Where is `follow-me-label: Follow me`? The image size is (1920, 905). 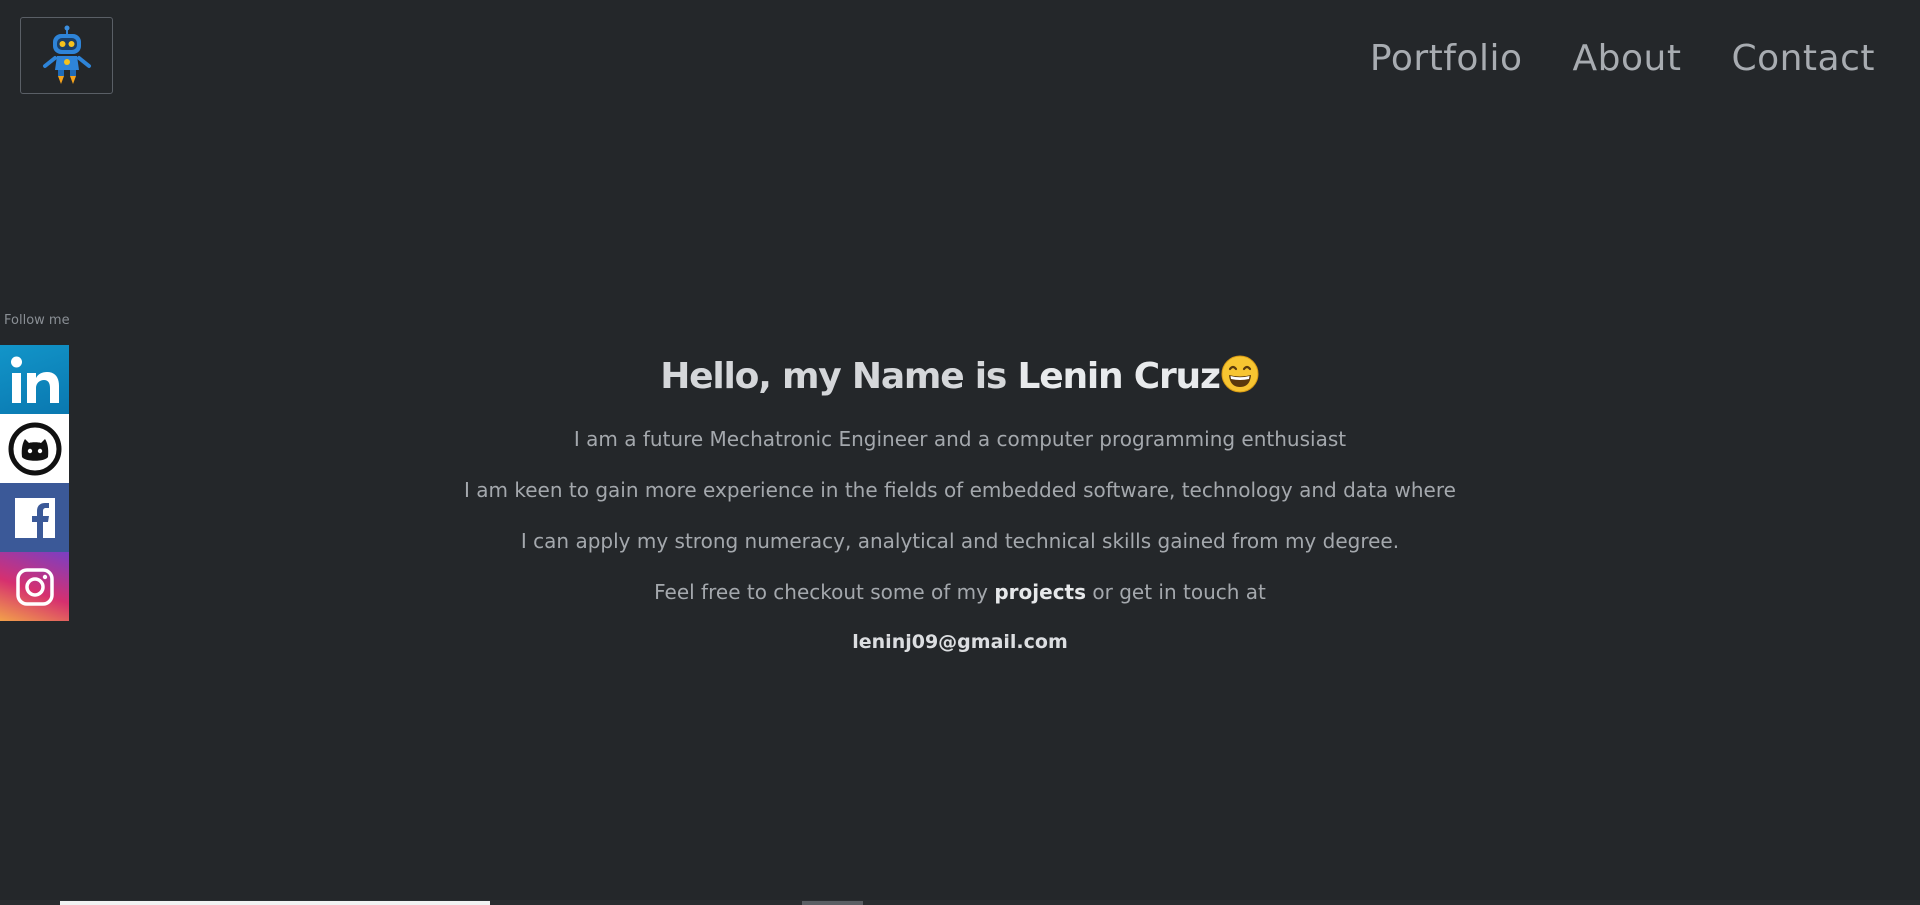
follow-me-label: Follow me is located at coordinates (37, 320).